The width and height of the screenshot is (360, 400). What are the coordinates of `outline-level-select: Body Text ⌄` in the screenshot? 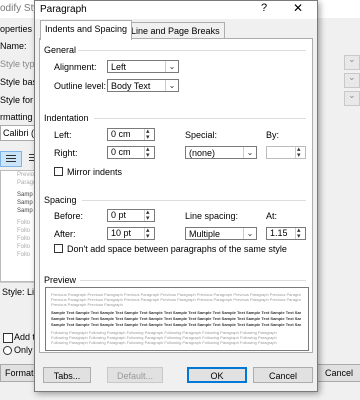 It's located at (143, 85).